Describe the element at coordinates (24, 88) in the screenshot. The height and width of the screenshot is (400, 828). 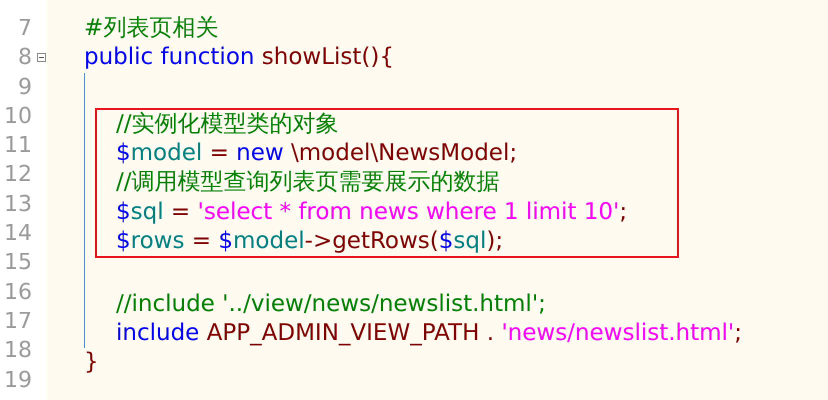
I see `line-number: 9` at that location.